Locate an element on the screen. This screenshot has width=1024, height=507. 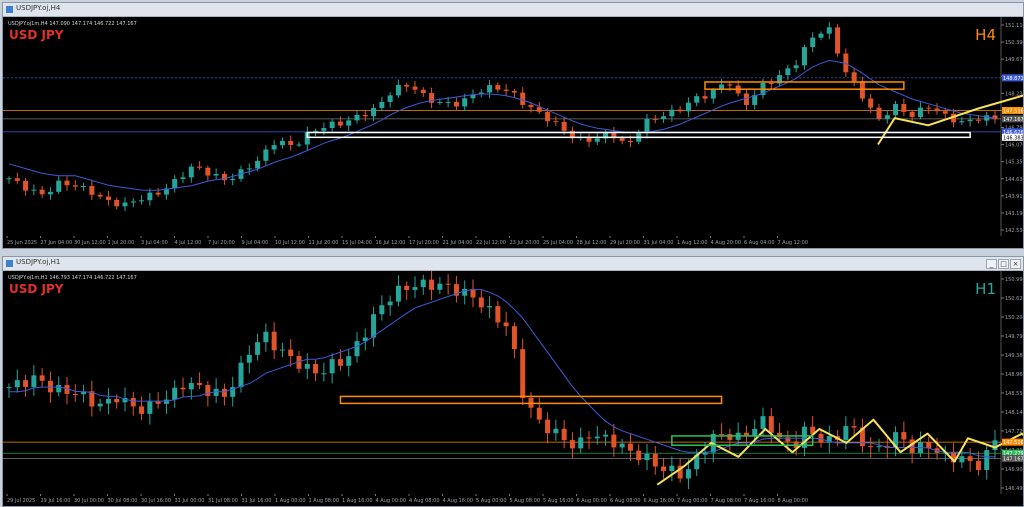
time-tick-label: 4 Jul 12:00 is located at coordinates (188, 243).